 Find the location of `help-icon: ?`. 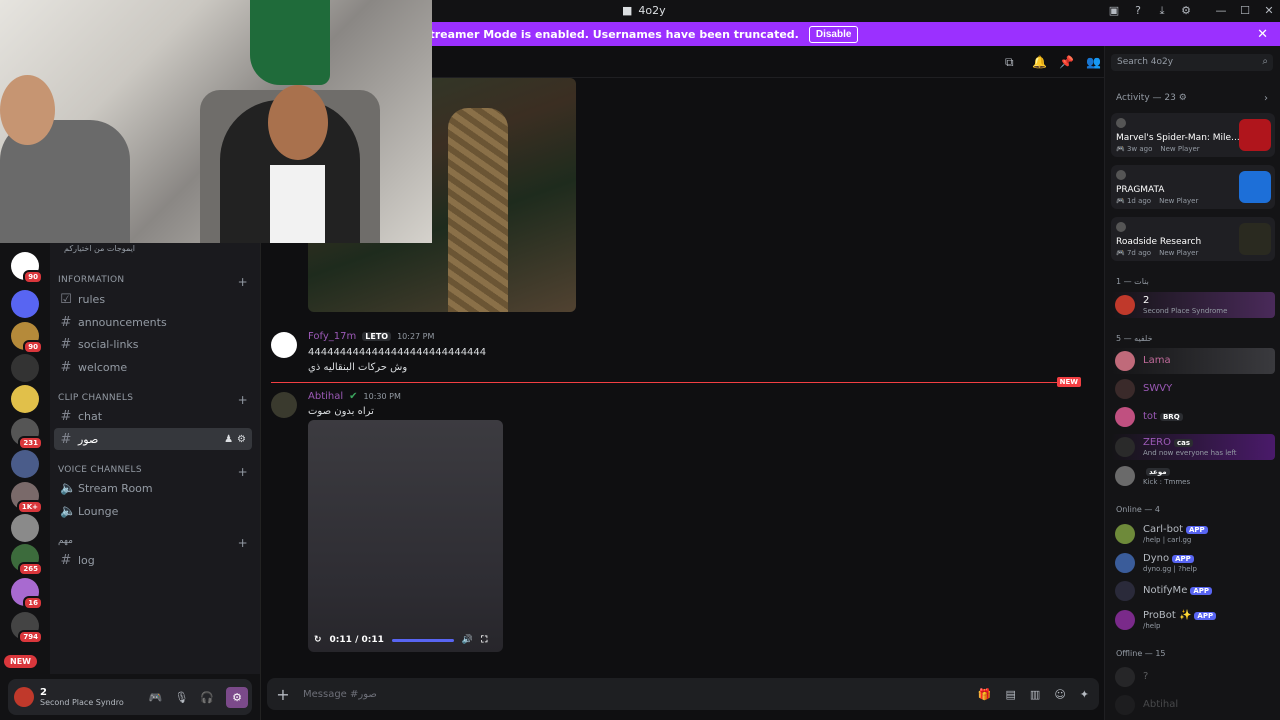

help-icon: ? is located at coordinates (1138, 11).